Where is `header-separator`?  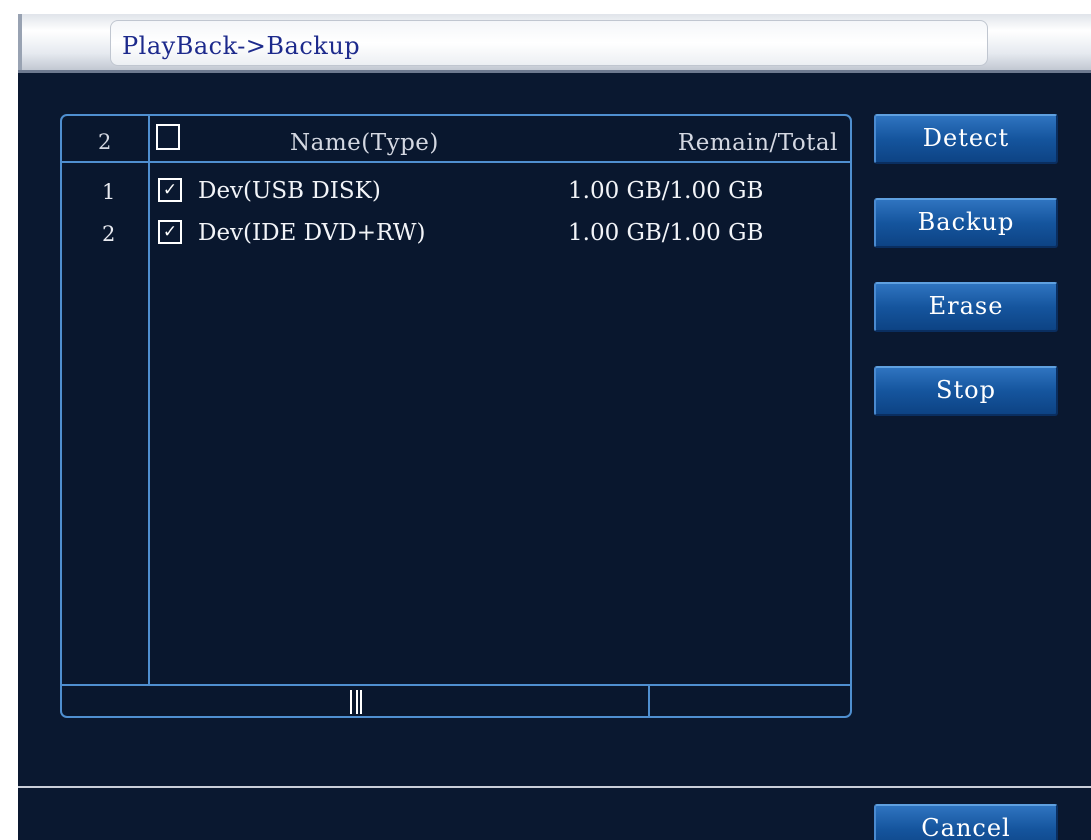
header-separator is located at coordinates (456, 162).